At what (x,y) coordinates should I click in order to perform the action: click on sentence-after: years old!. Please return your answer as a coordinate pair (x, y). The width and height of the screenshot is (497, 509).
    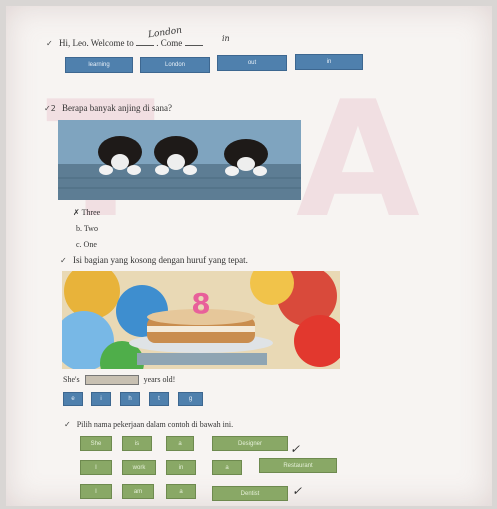
    Looking at the image, I should click on (159, 379).